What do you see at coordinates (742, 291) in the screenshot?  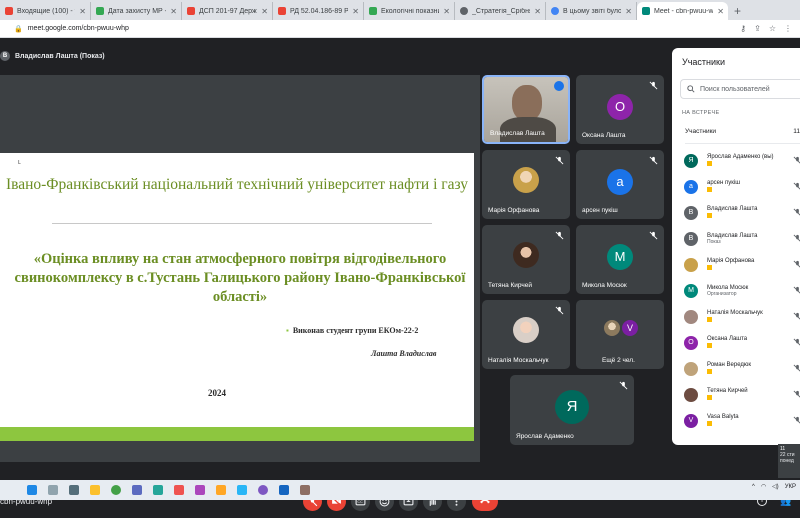 I see `participant-row: M Микола Мосюк Организатор` at bounding box center [742, 291].